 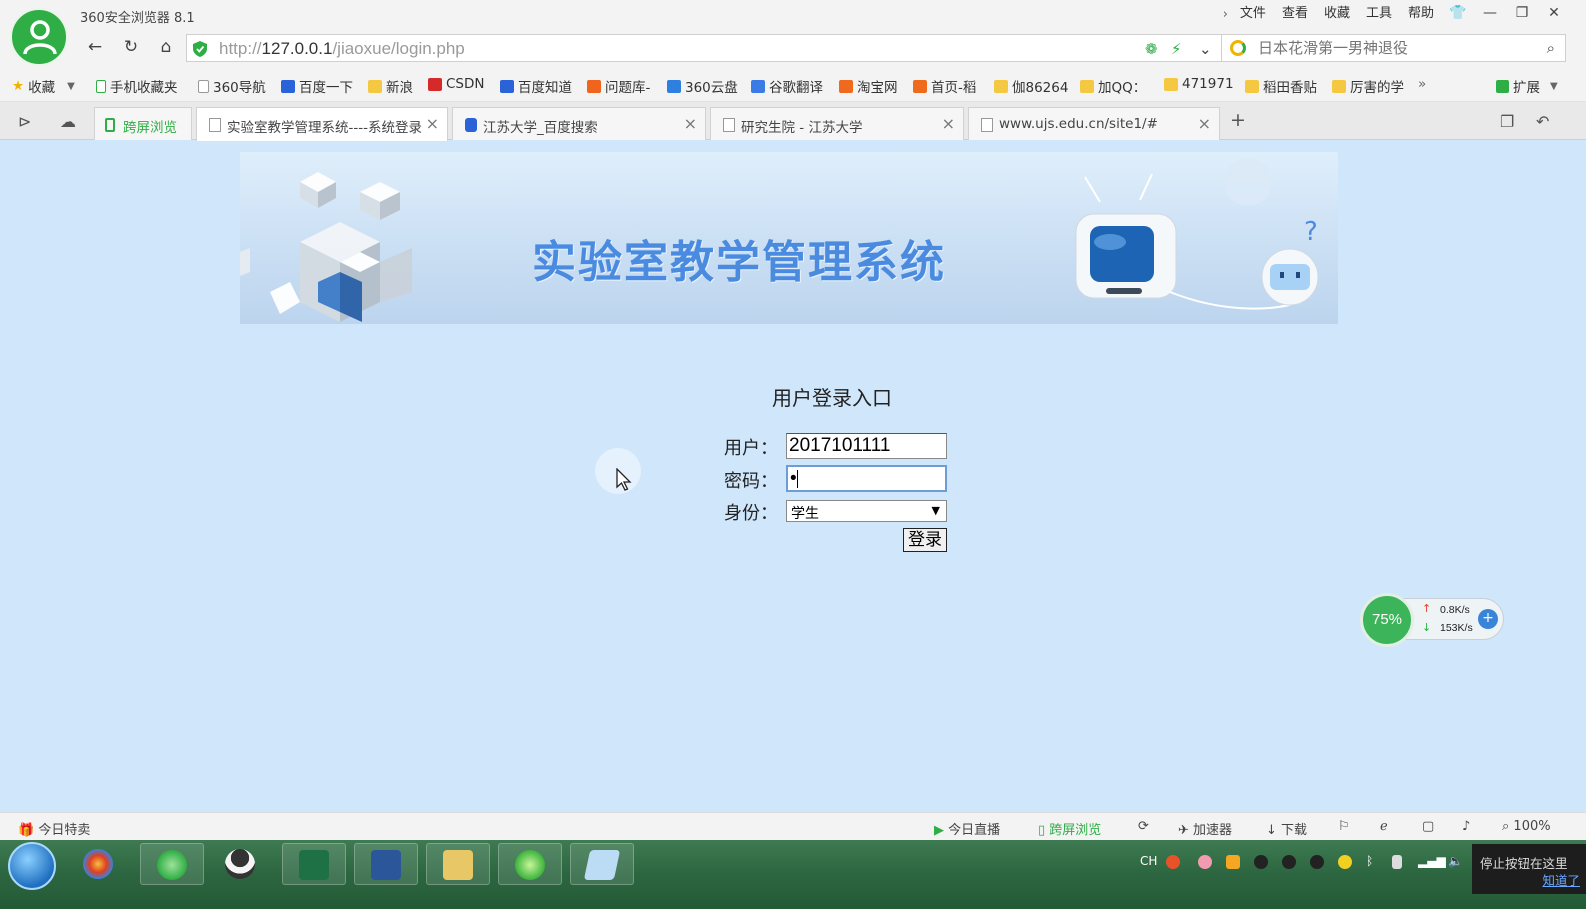 What do you see at coordinates (1031, 86) in the screenshot?
I see `bookmark-item: 伽86264` at bounding box center [1031, 86].